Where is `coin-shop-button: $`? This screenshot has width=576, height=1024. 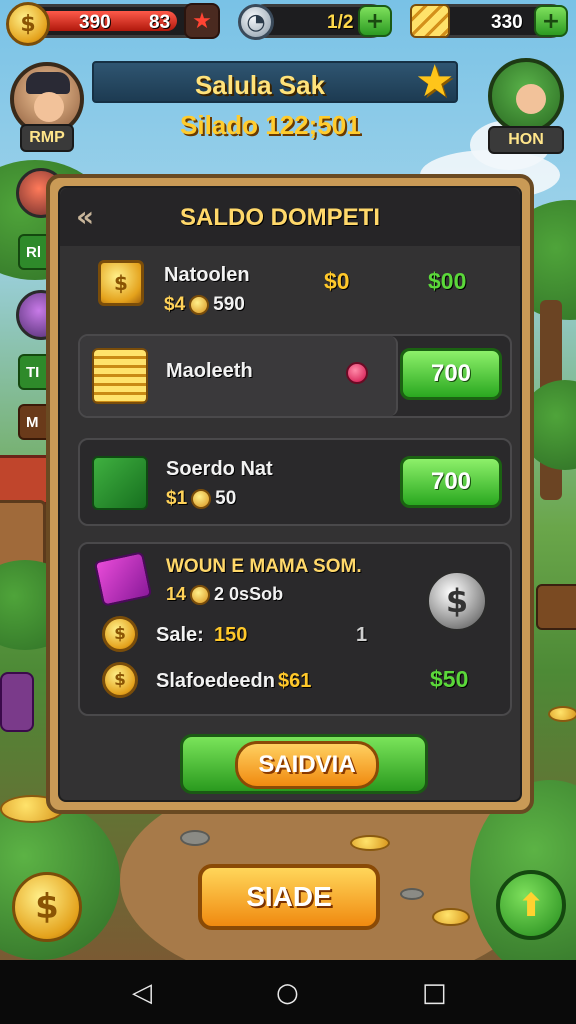 coin-shop-button: $ is located at coordinates (47, 907).